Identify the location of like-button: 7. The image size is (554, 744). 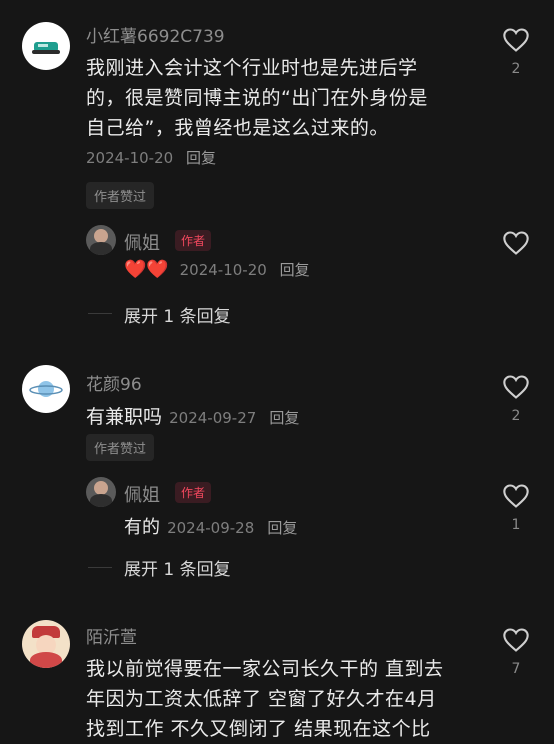
(516, 652).